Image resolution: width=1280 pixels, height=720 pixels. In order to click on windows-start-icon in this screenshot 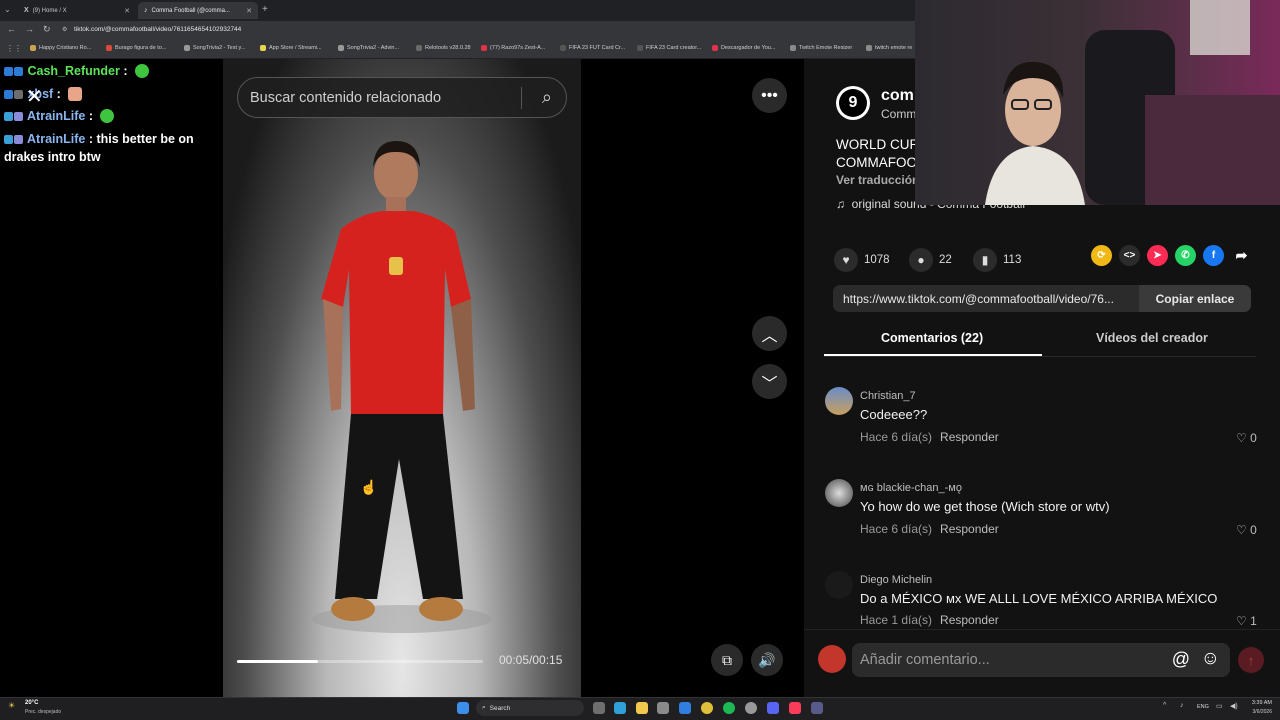, I will do `click(463, 708)`.